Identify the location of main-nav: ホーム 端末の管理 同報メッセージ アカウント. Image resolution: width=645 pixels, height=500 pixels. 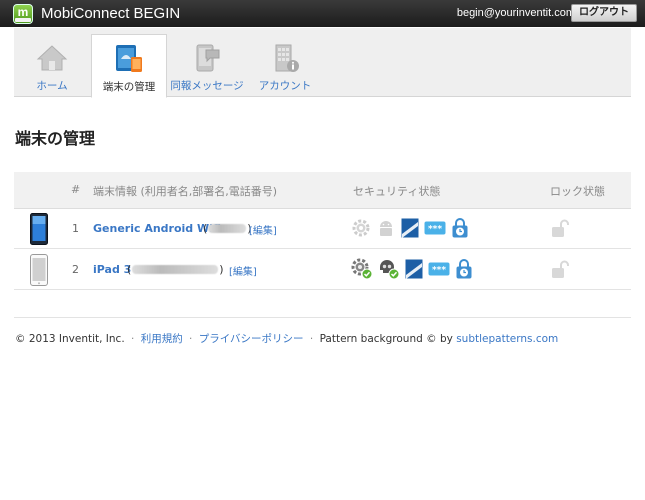
(322, 63).